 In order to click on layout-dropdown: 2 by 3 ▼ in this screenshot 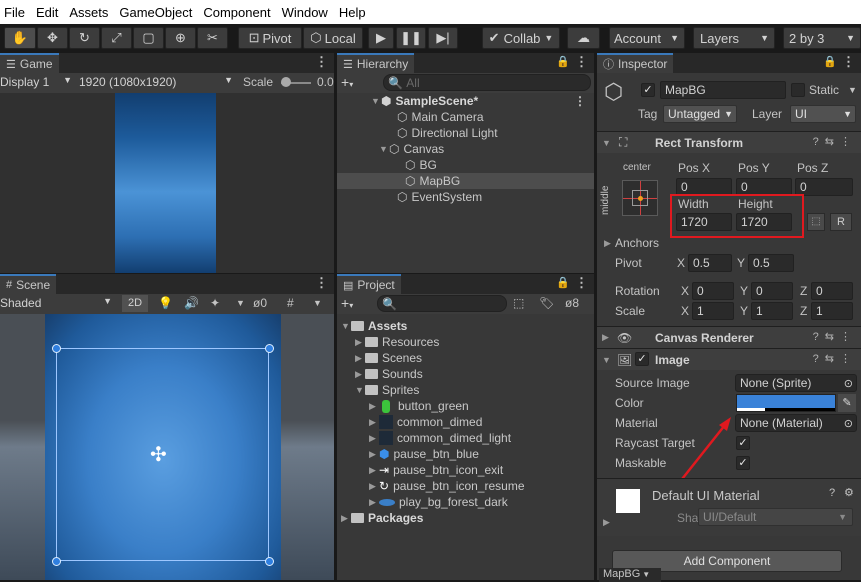, I will do `click(822, 38)`.